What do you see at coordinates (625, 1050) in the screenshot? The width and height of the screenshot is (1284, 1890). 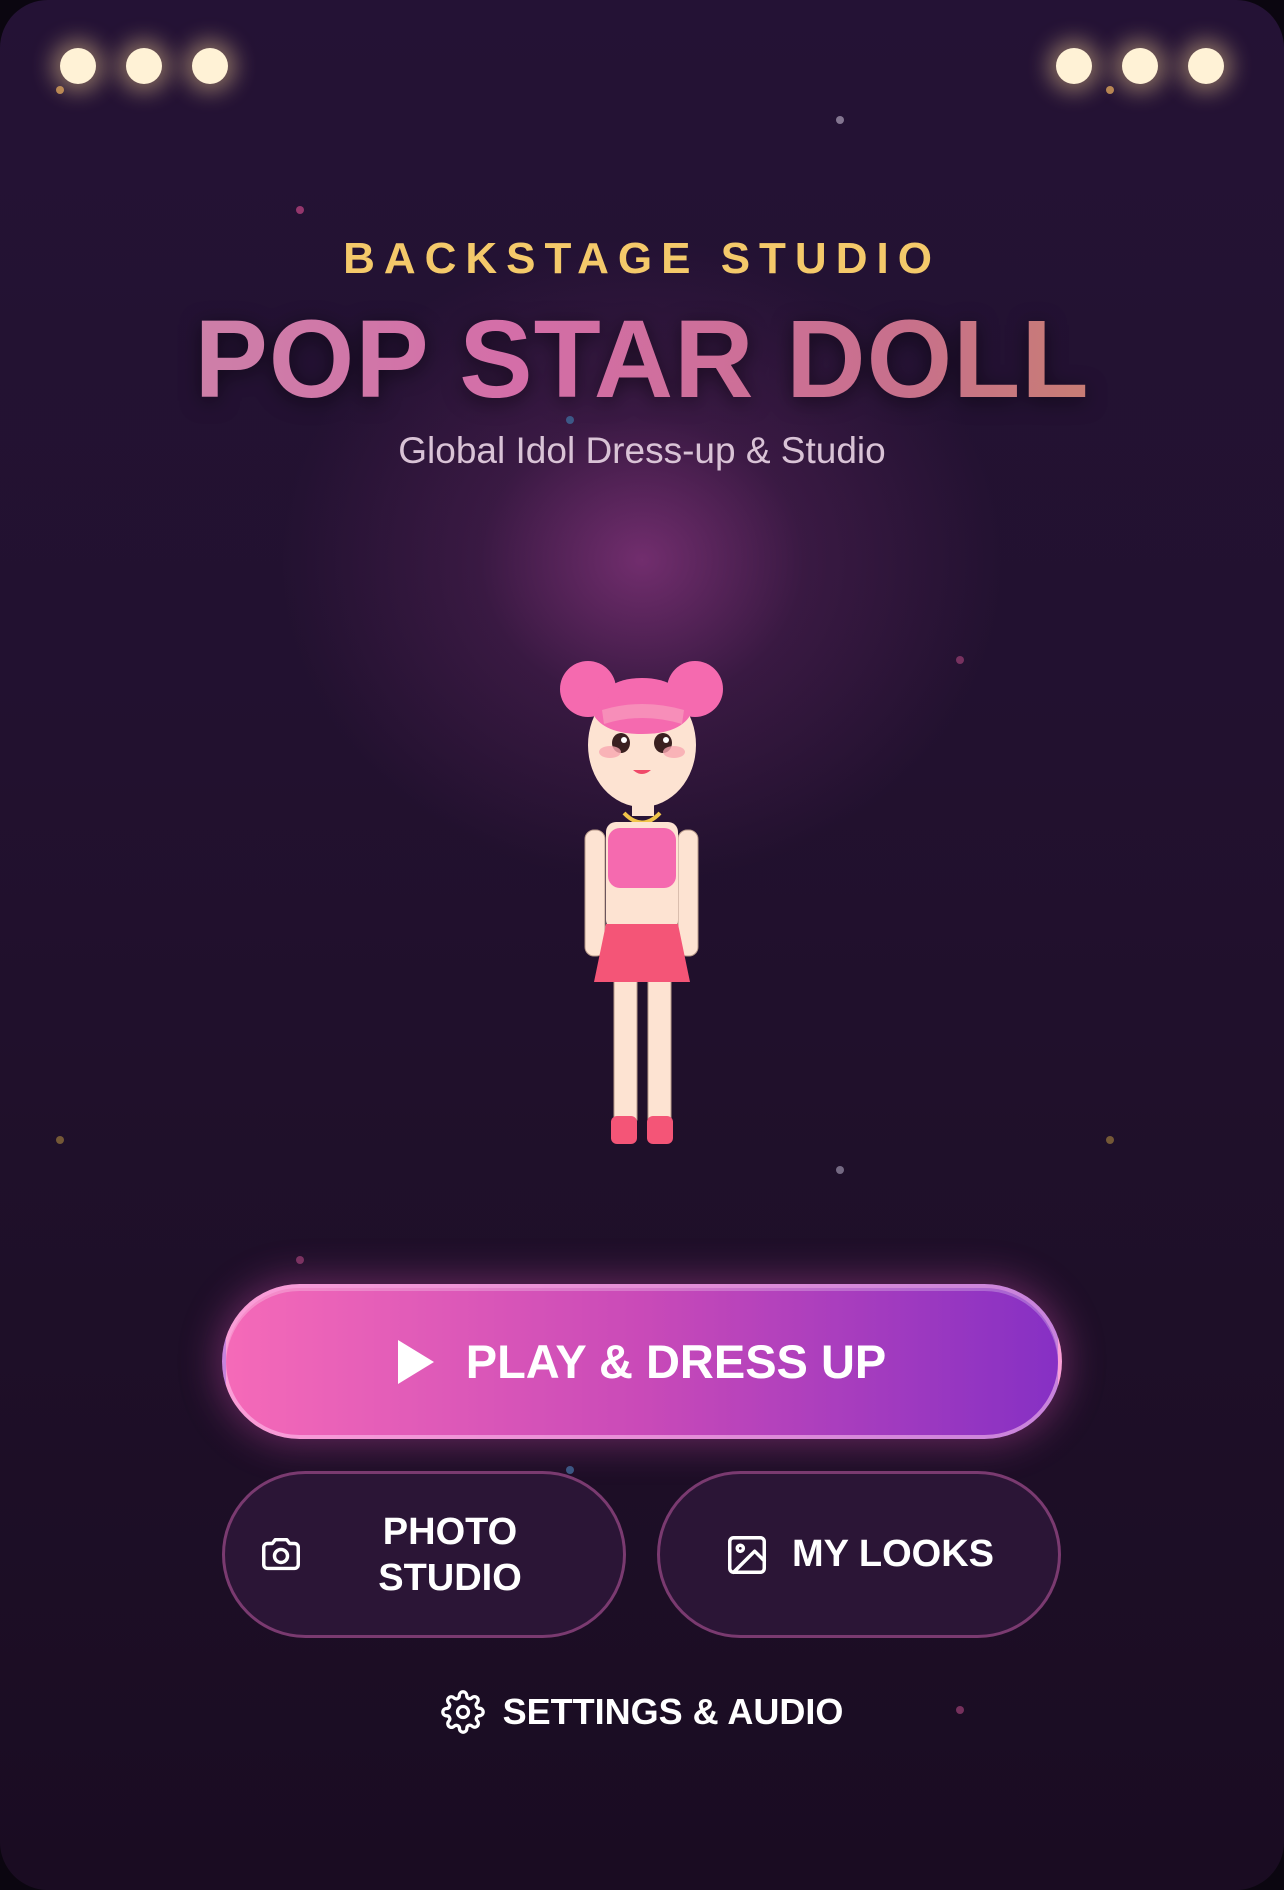 I see `doll-leg-left` at bounding box center [625, 1050].